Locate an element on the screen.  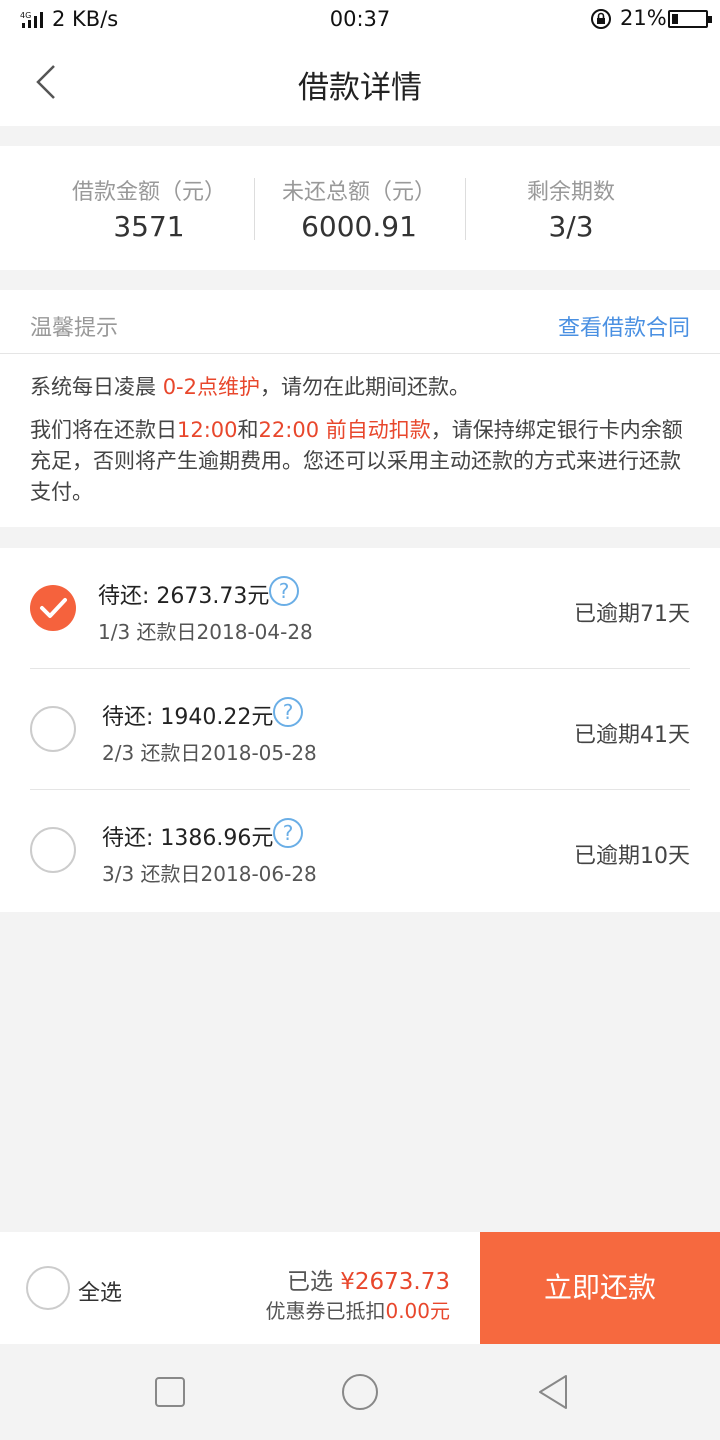
installment-due: 待还: 1940.22元 is located at coordinates (188, 717).